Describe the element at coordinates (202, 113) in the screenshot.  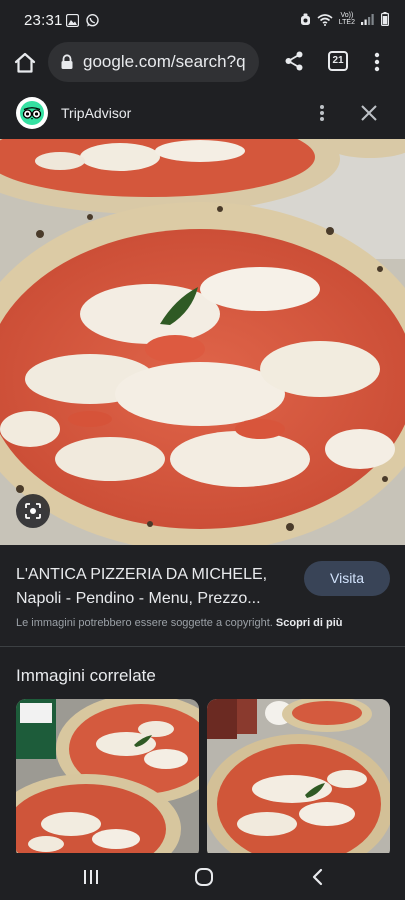
I see `image-source-header: TripAdvisor` at that location.